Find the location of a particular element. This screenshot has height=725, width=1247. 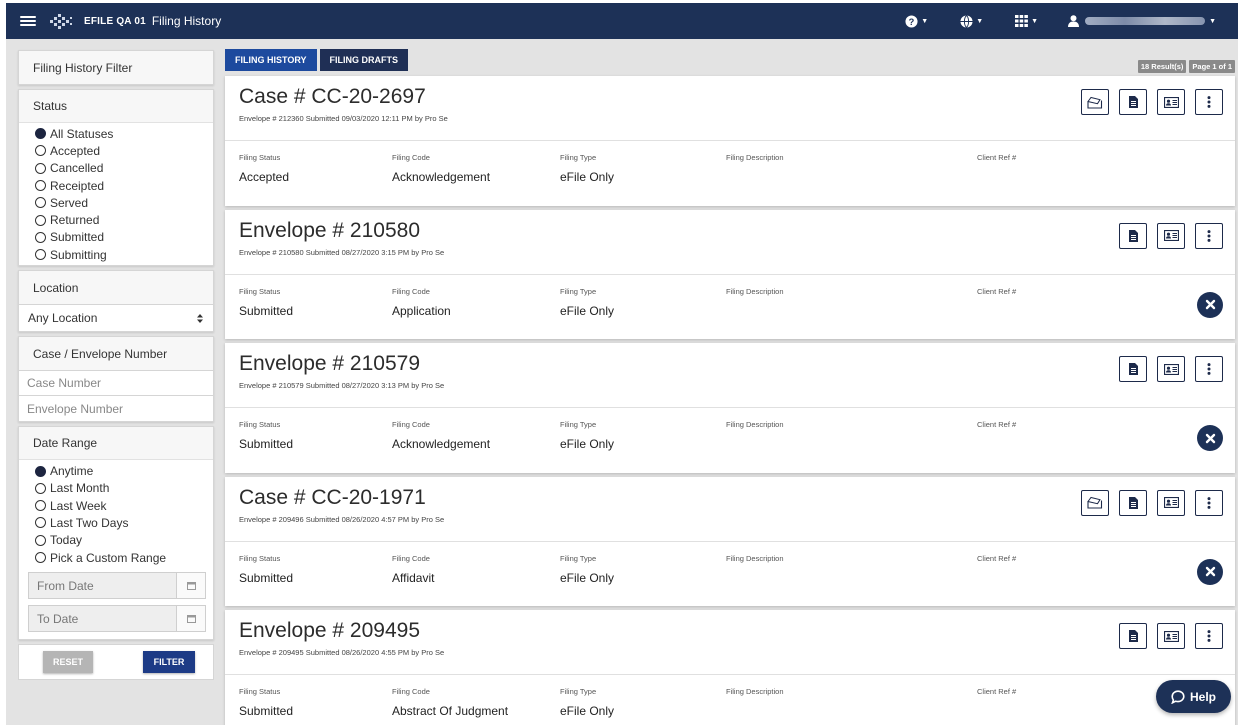

status-option: Cancelled is located at coordinates (124, 168).